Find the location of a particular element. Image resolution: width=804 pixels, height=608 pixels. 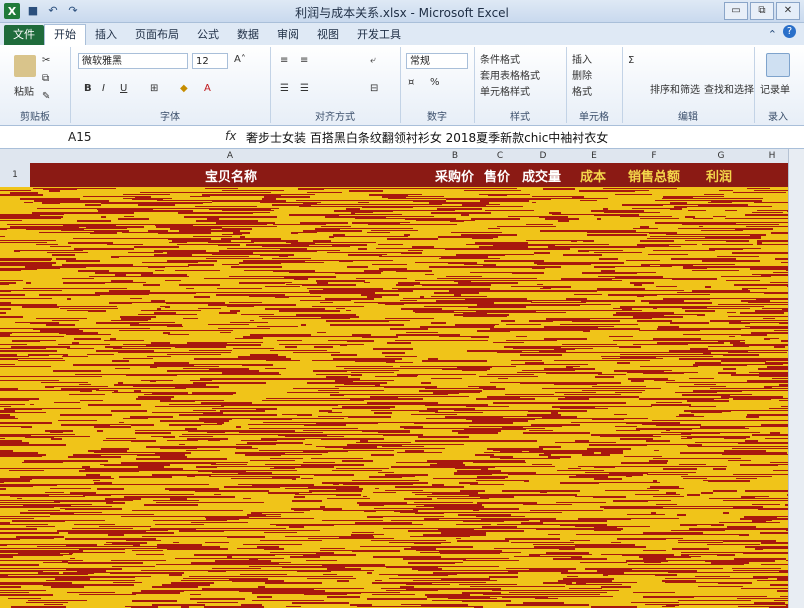

fill-color-icon: ◆ is located at coordinates (184, 88).